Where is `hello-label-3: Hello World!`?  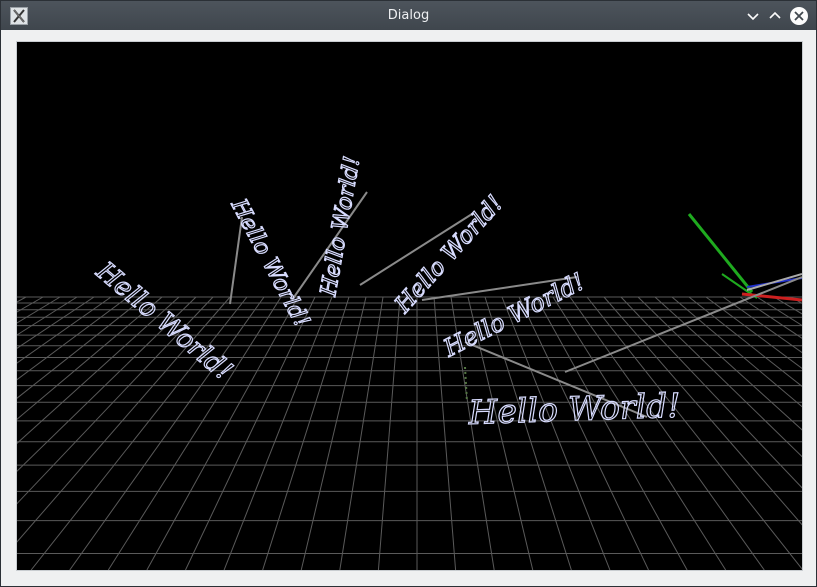
hello-label-3: Hello World! is located at coordinates (341, 227).